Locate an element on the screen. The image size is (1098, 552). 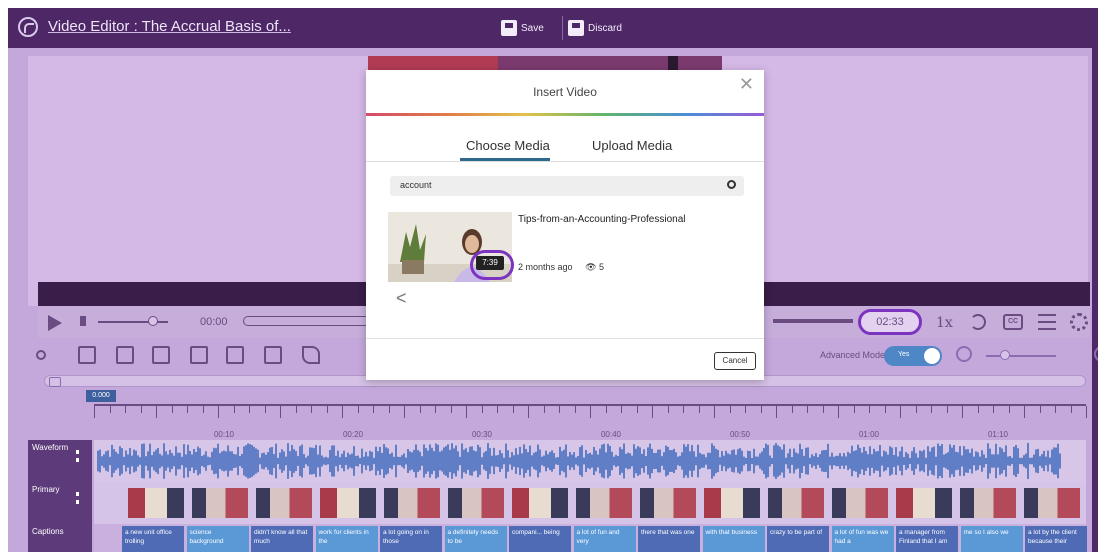
insert-slide-icon is located at coordinates (161, 355).